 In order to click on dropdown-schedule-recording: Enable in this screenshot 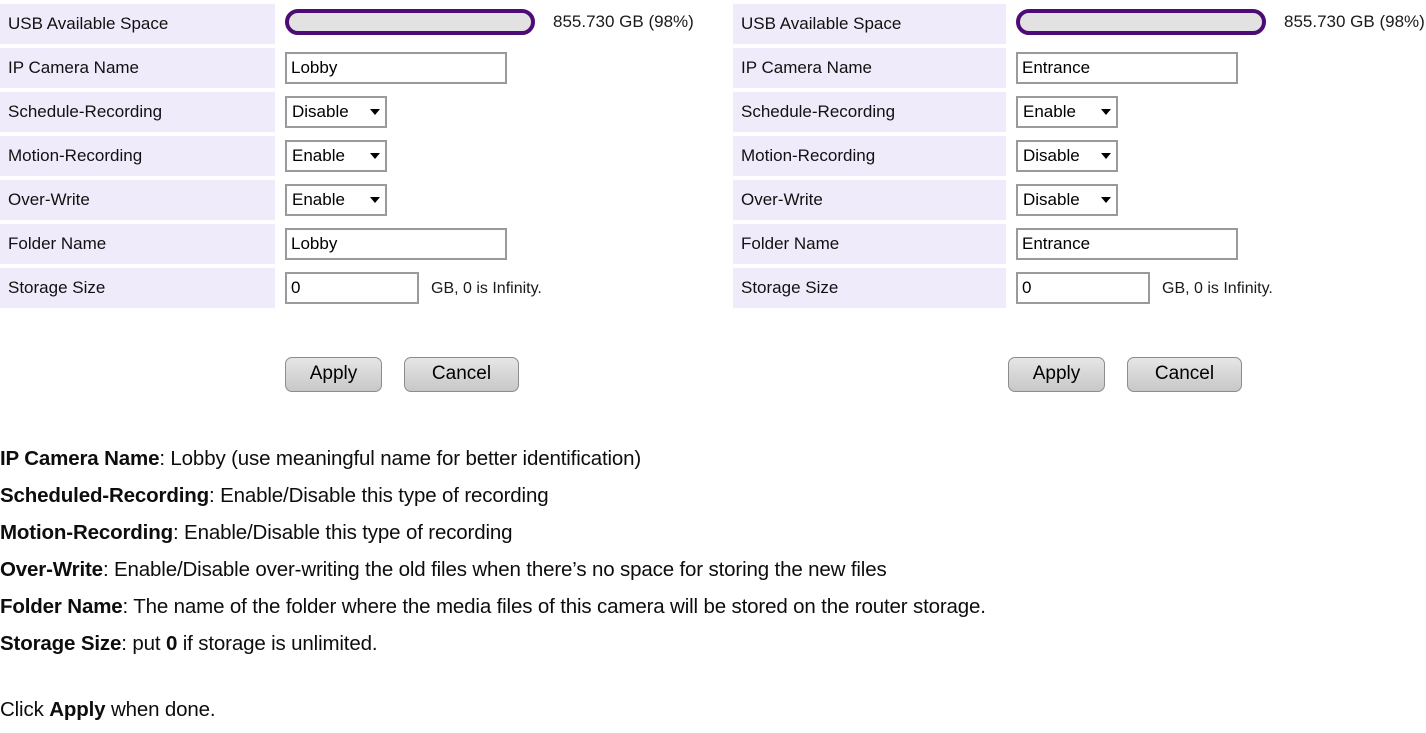, I will do `click(1067, 112)`.